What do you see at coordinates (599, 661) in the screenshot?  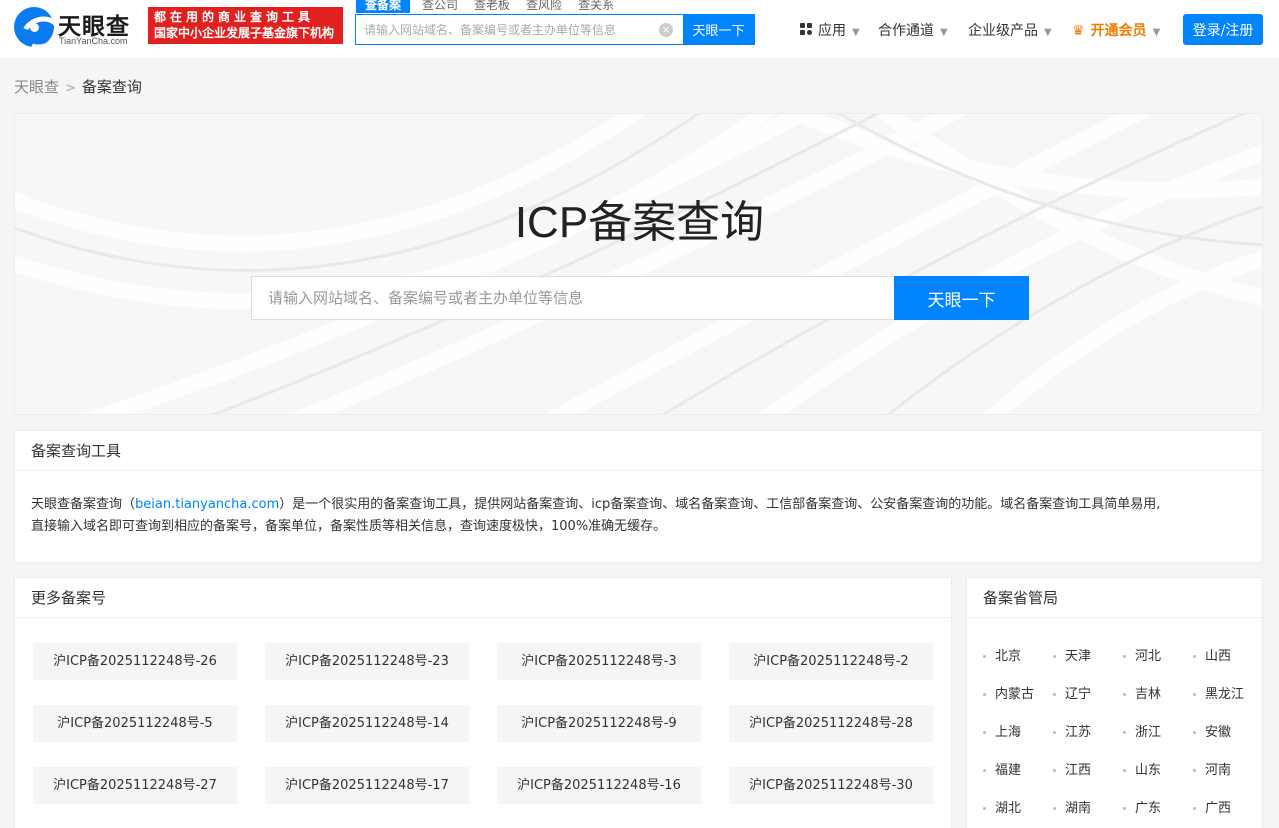 I see `beian-number-item: 沪ICP备2025112248号-3` at bounding box center [599, 661].